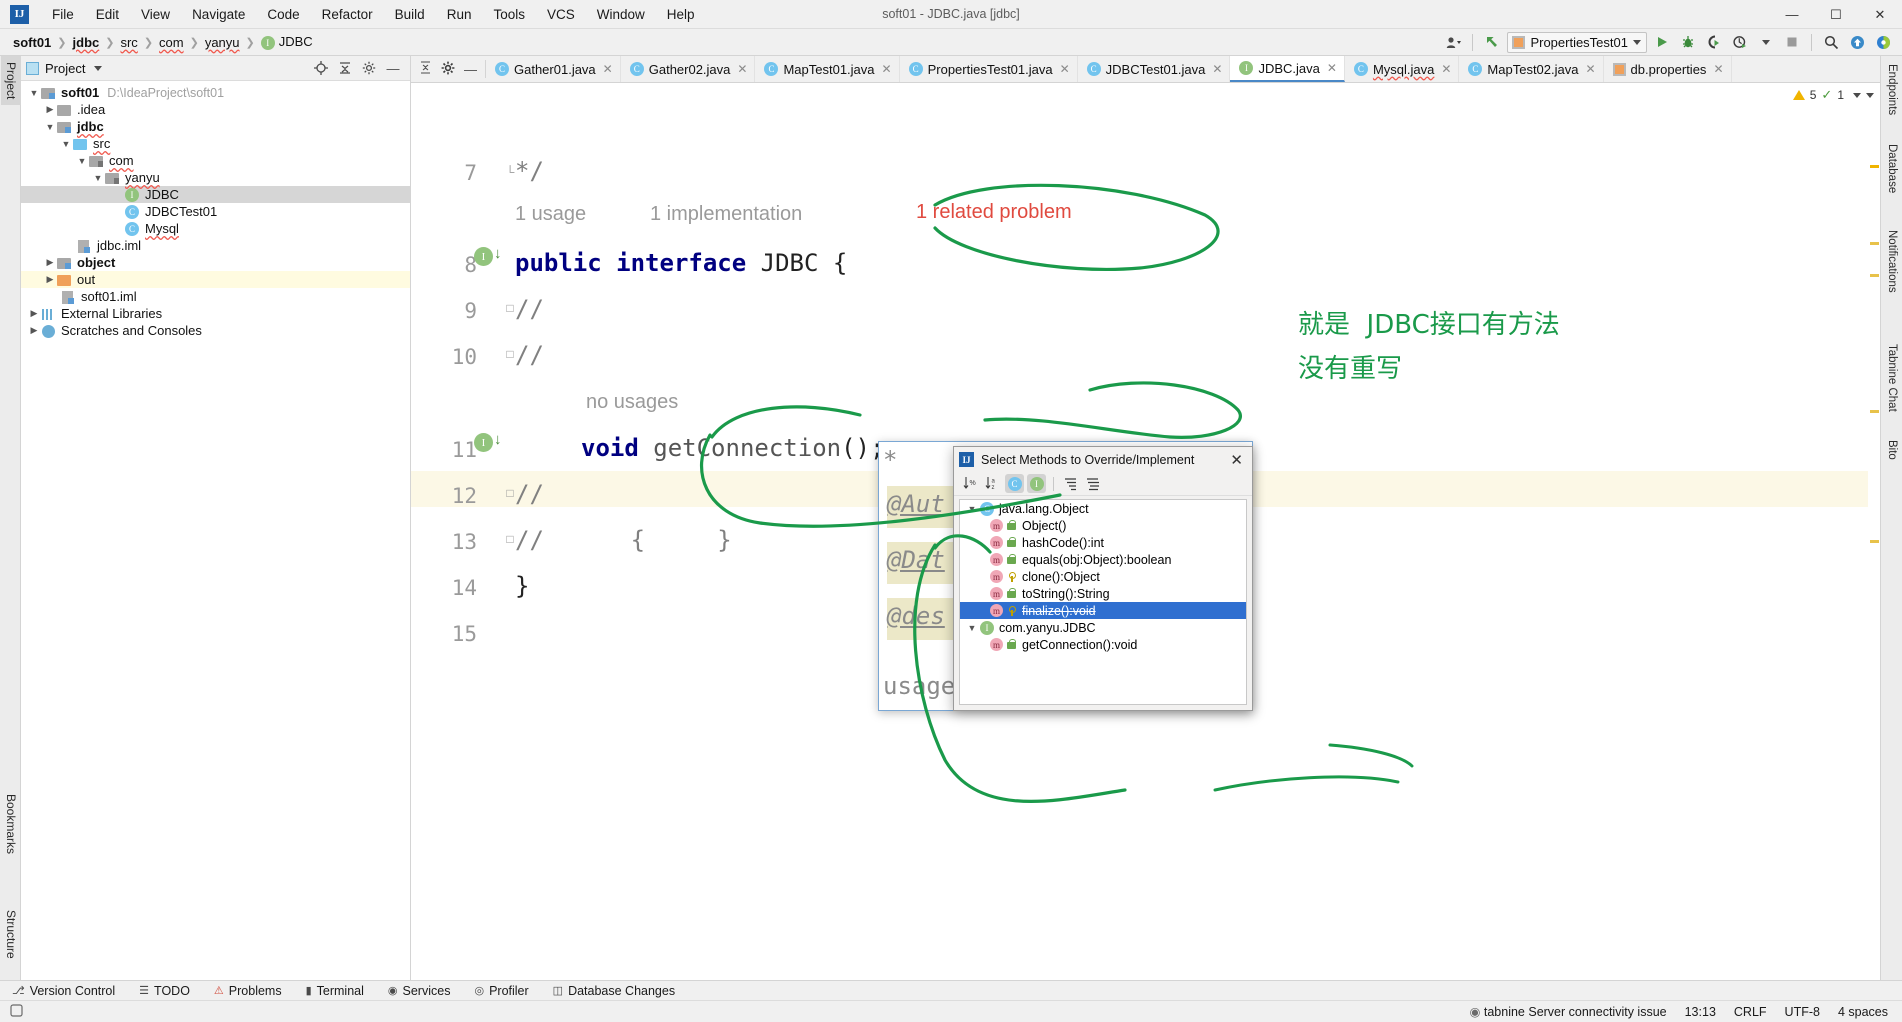  I want to click on sidebar-item-bito: Bito, so click(1892, 450).